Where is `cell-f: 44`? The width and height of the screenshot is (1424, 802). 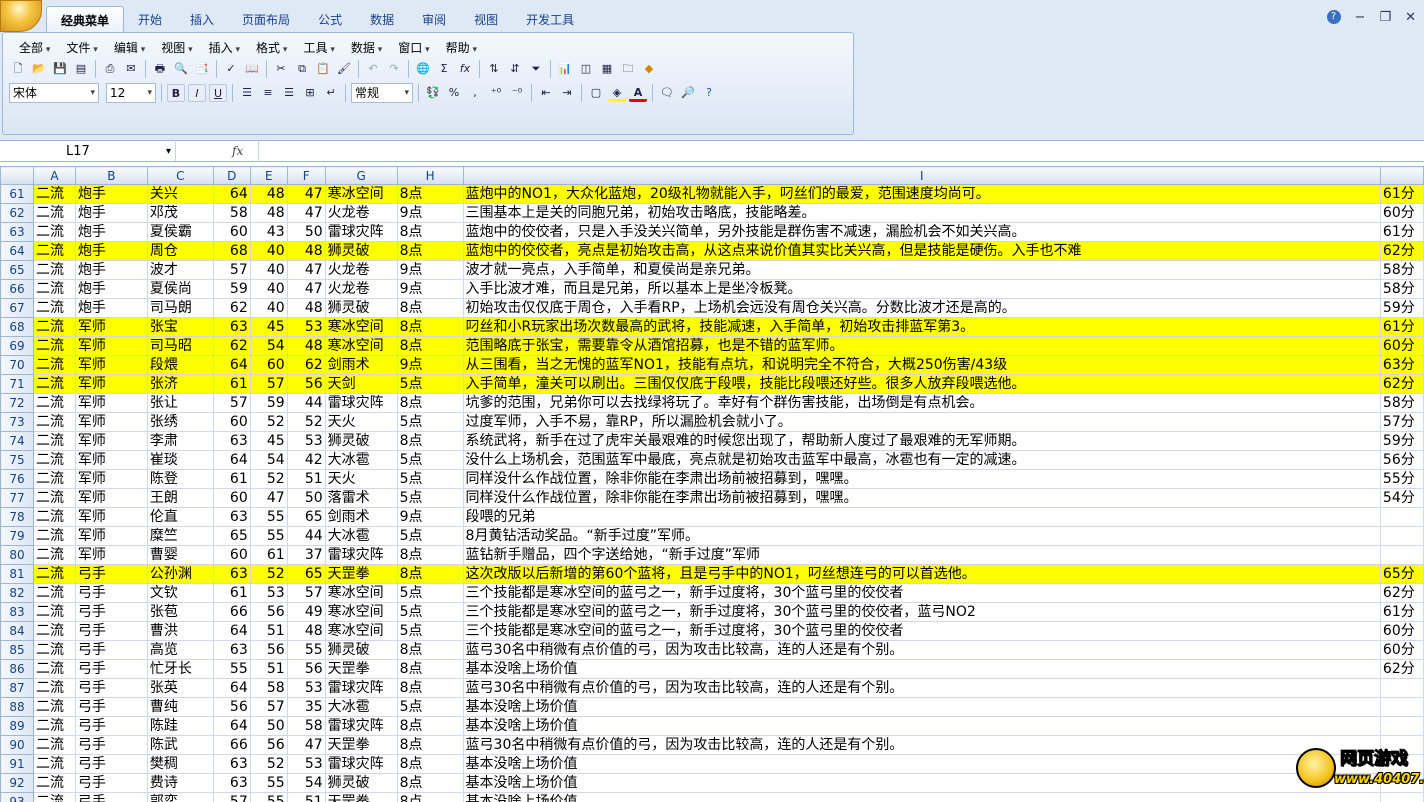 cell-f: 44 is located at coordinates (306, 536).